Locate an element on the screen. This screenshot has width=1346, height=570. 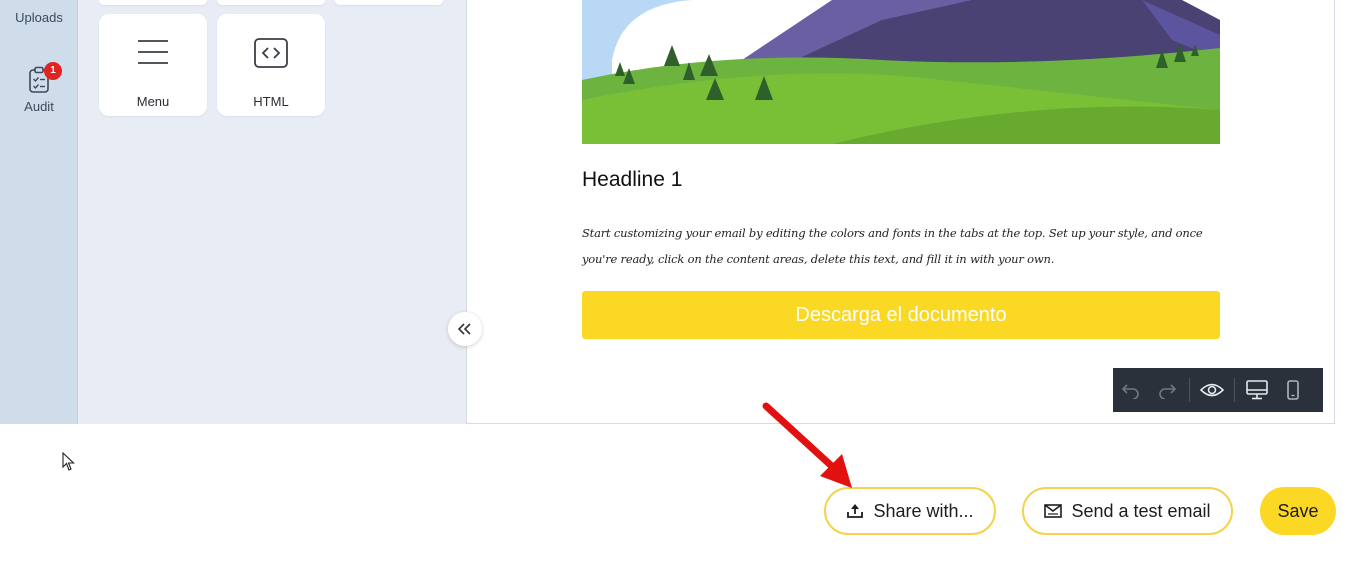
undo-icon is located at coordinates (1130, 391).